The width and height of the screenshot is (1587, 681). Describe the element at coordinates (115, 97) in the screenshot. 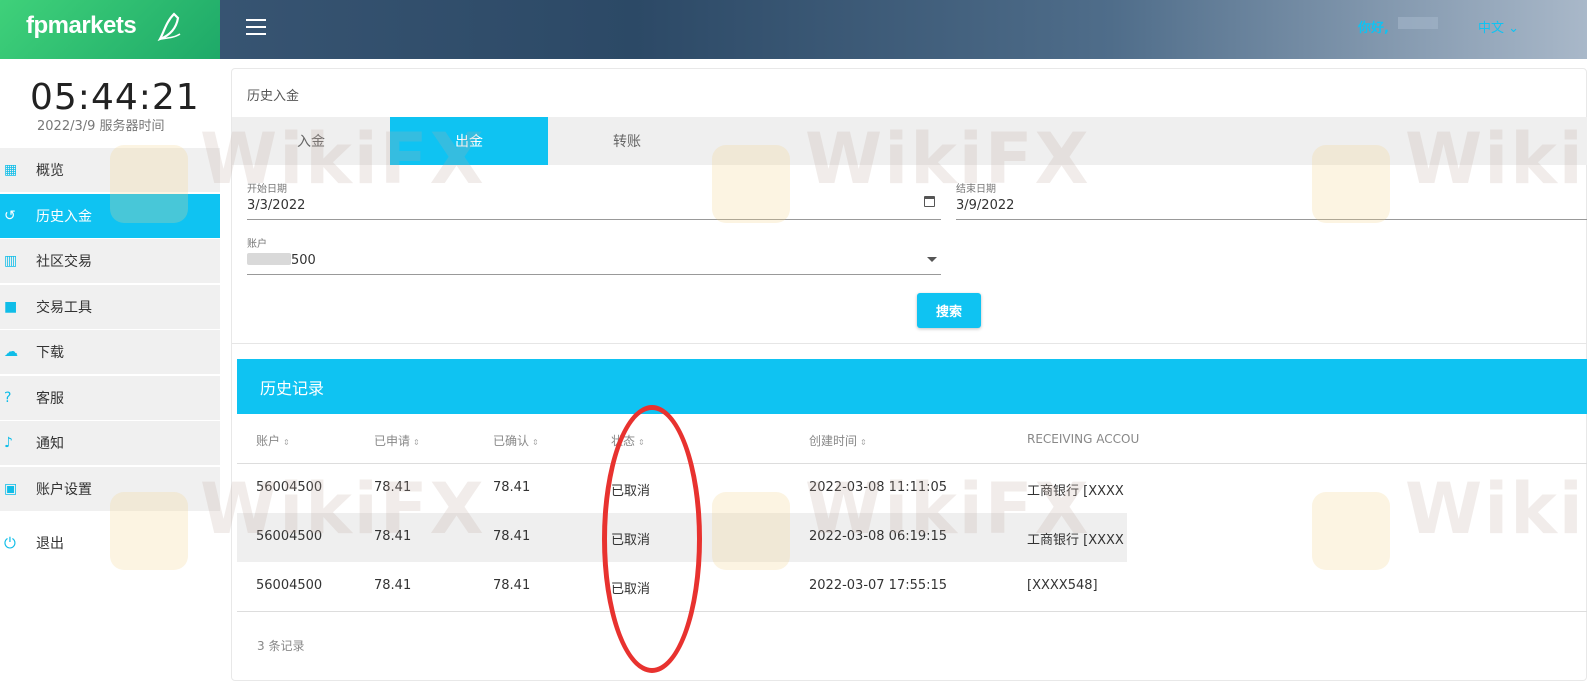

I see `server-clock: 05:44:21` at that location.